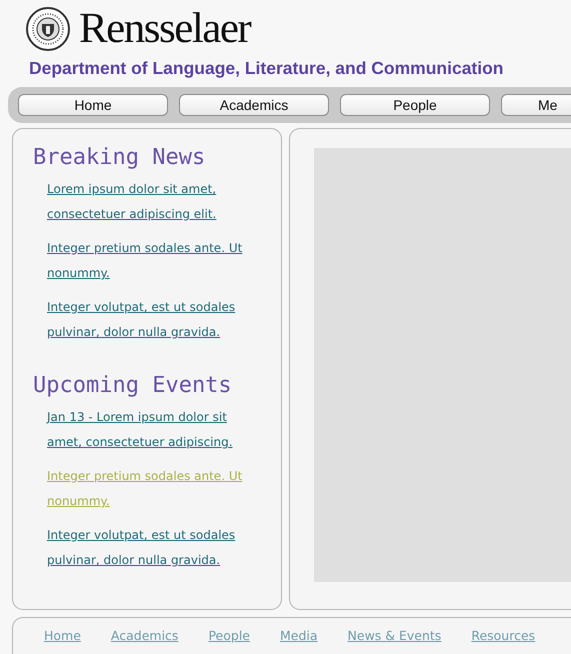 This screenshot has width=571, height=654. Describe the element at coordinates (156, 430) in the screenshot. I see `news-link: Jan 13 - Lorem ipsum dolor sit amet, consectetuer adipiscing.` at that location.